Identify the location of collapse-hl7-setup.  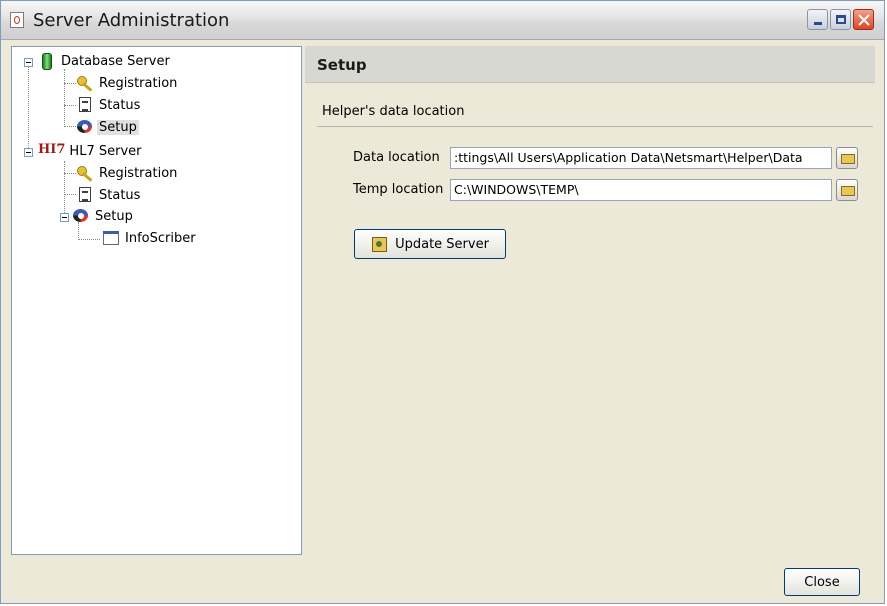
(64, 217).